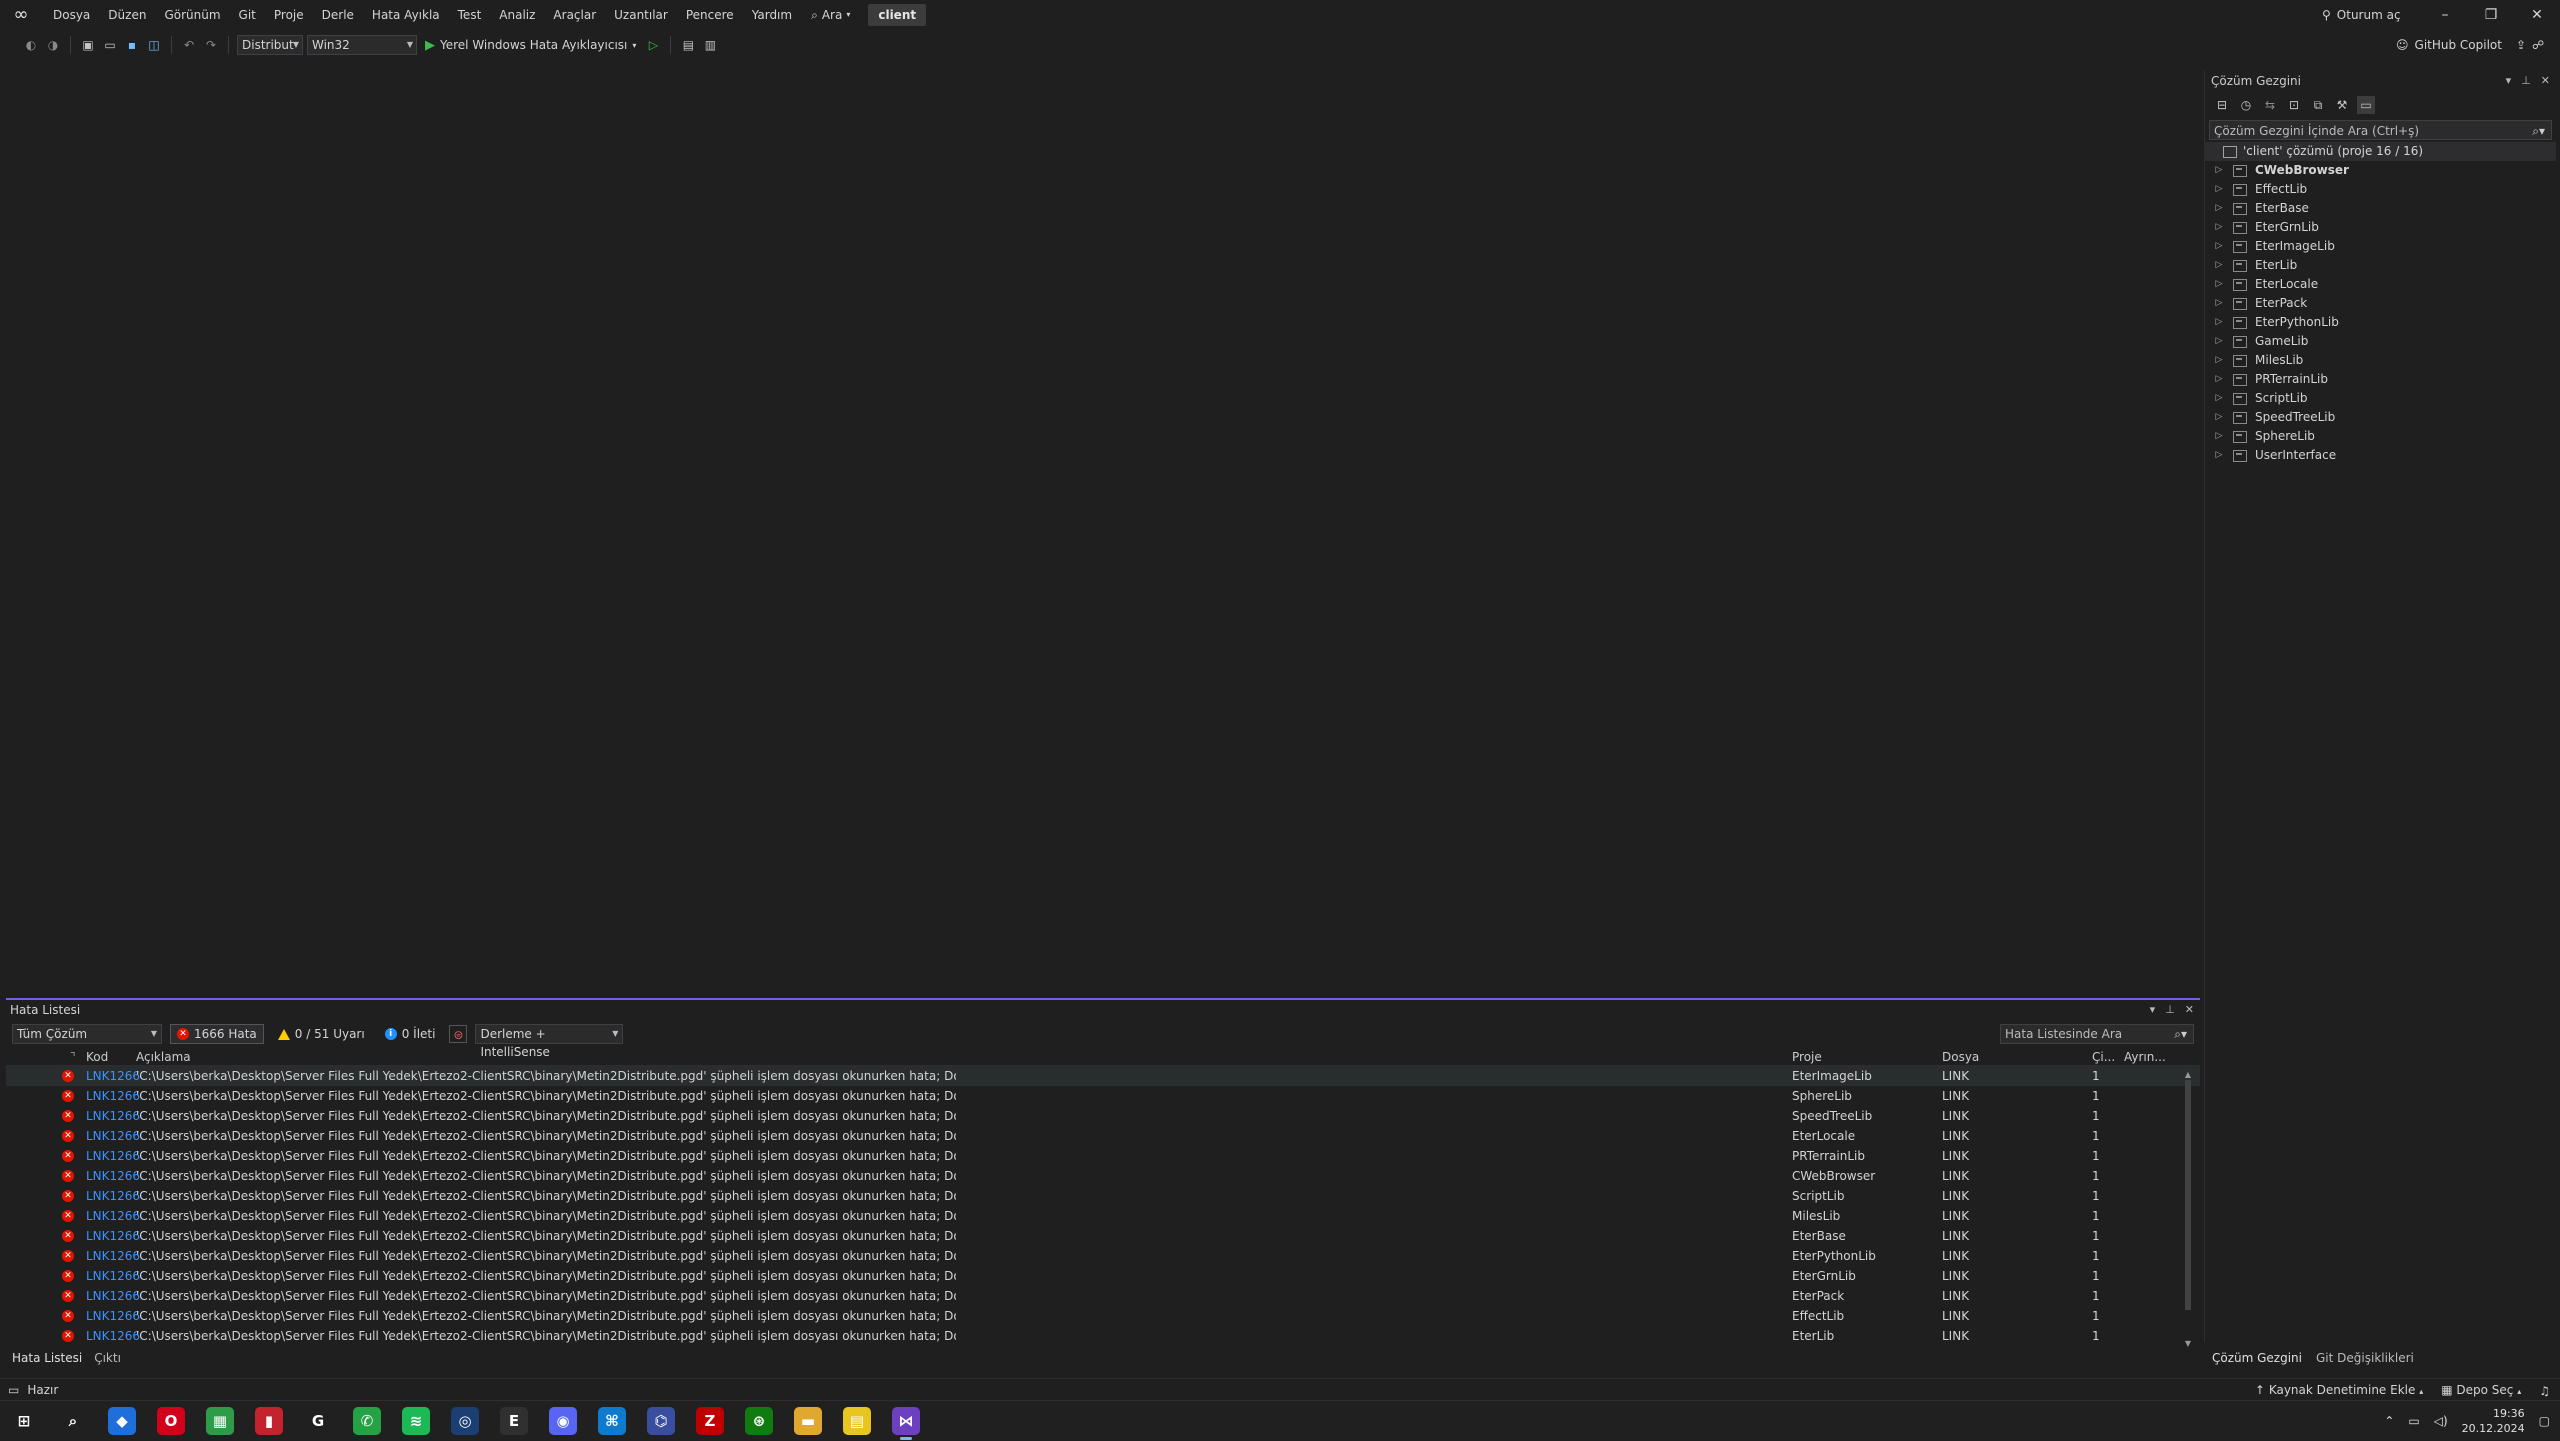 This screenshot has height=1441, width=2560. What do you see at coordinates (772, 15) in the screenshot?
I see `menu-item: Yardım` at bounding box center [772, 15].